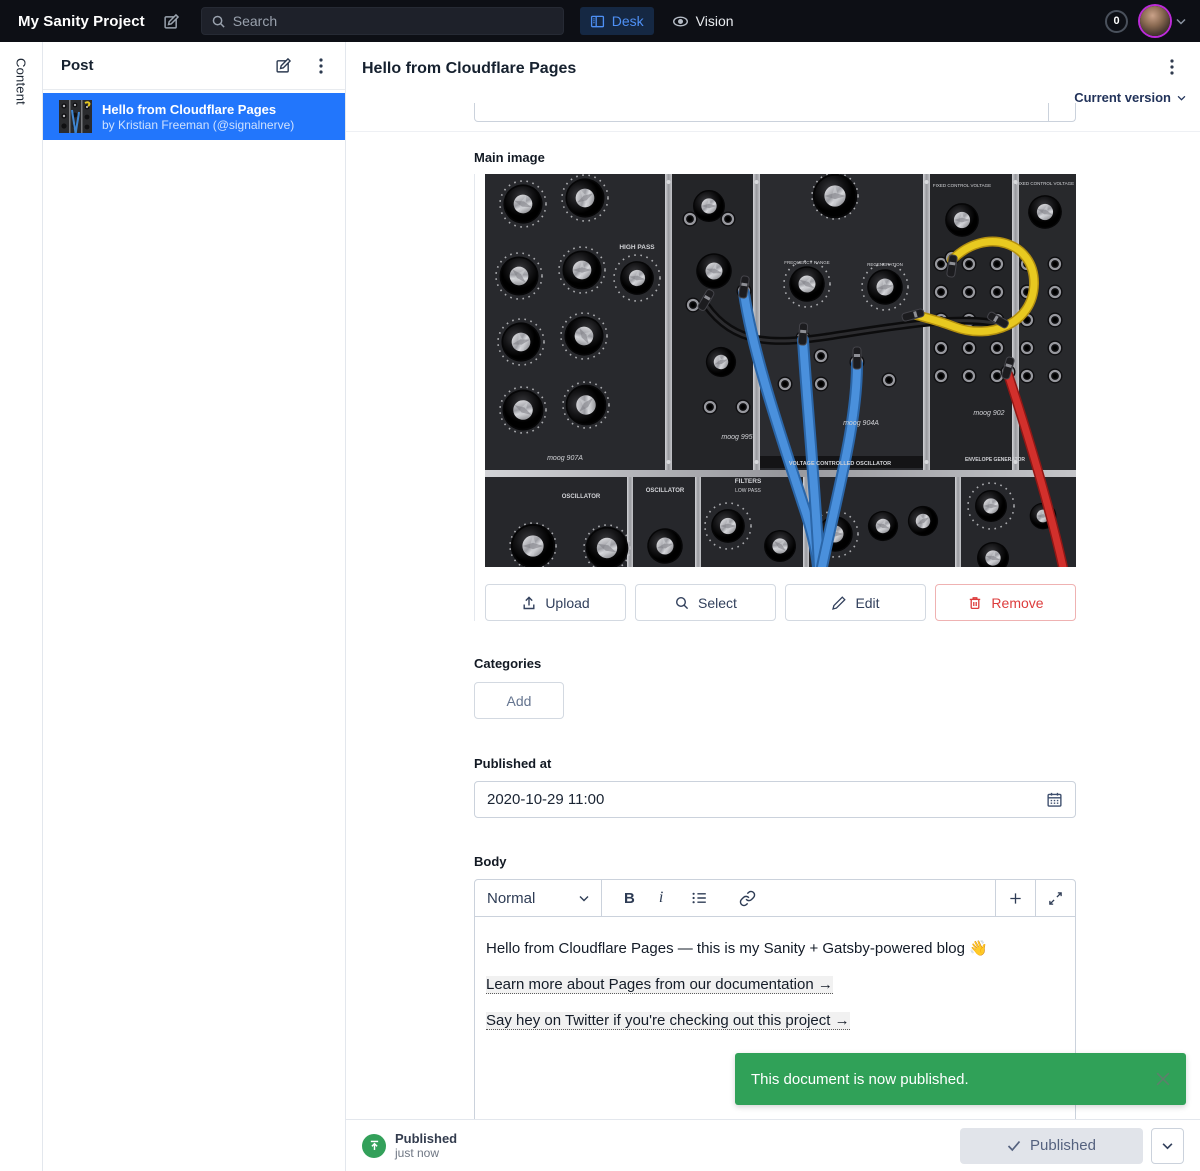 This screenshot has height=1171, width=1200. I want to click on bullet-list-icon, so click(699, 898).